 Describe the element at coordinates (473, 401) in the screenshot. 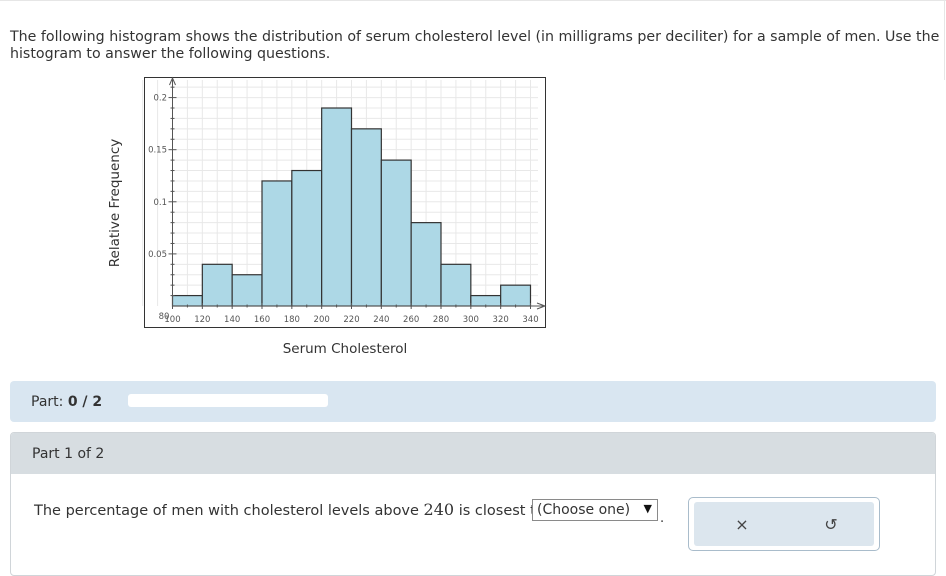

I see `progress-bar-panel: Part: 0 / 2` at that location.